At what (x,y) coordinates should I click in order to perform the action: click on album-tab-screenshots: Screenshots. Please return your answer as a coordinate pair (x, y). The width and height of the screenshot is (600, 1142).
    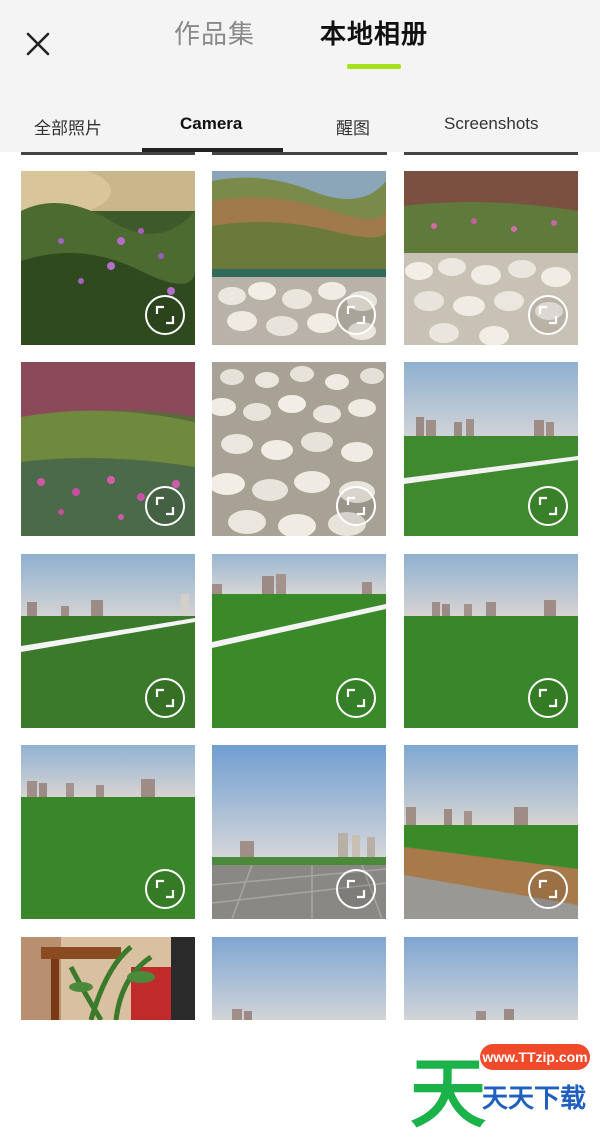
    Looking at the image, I should click on (491, 124).